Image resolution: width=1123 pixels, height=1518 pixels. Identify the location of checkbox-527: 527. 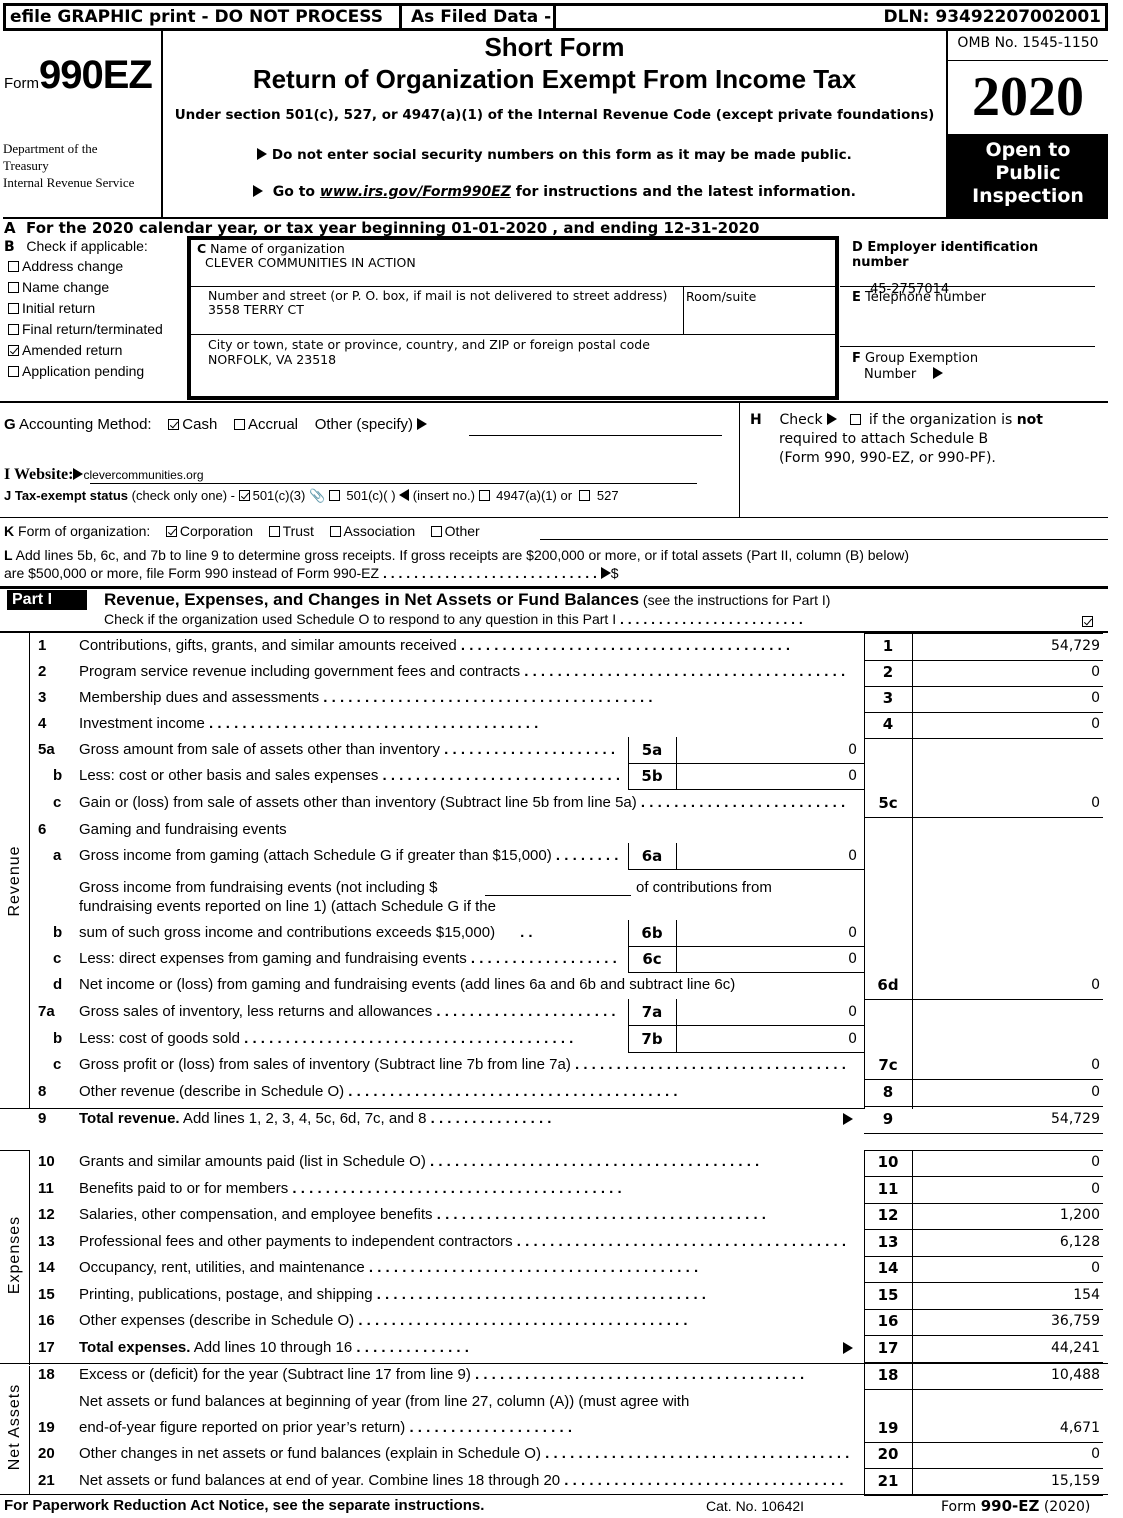
(599, 495).